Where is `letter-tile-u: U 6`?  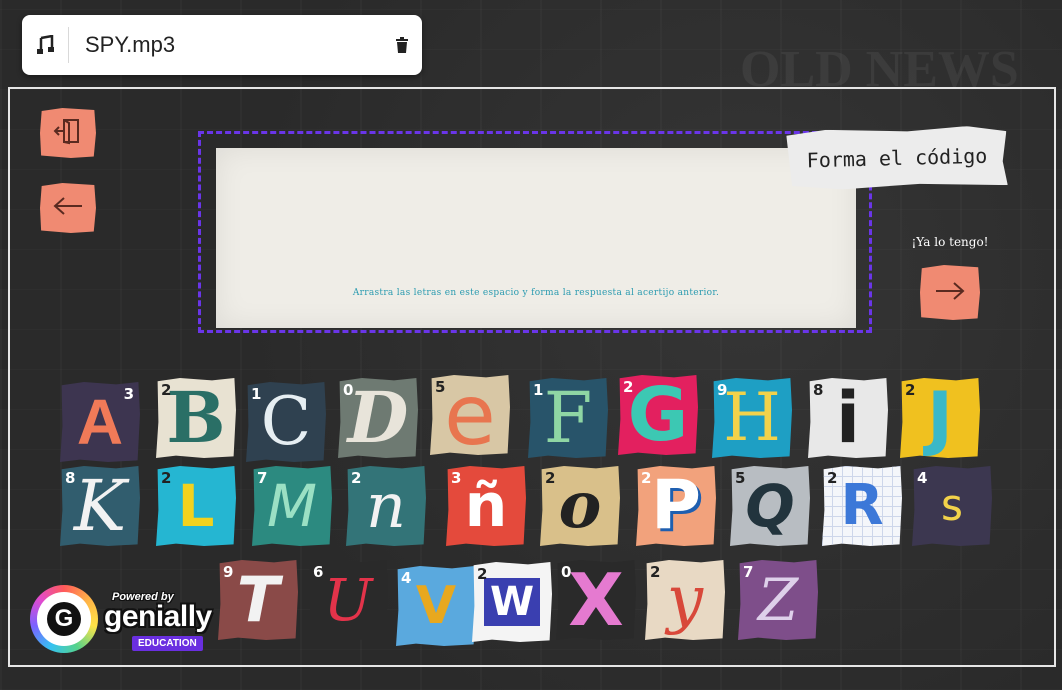 letter-tile-u: U 6 is located at coordinates (348, 600).